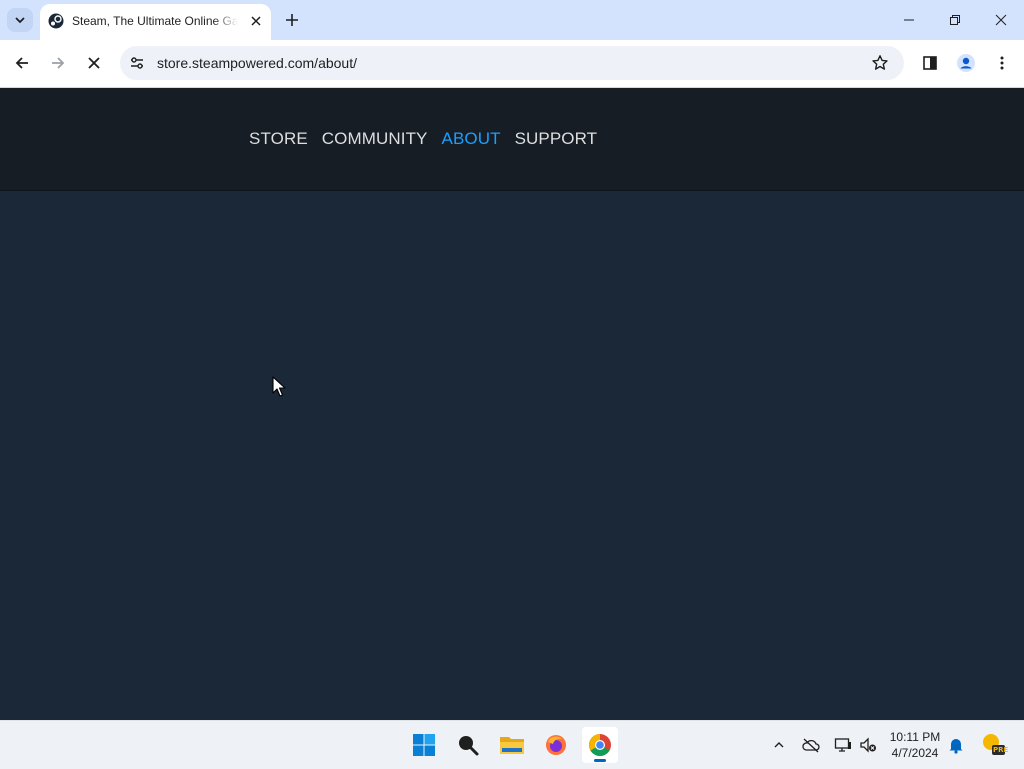 Image resolution: width=1024 pixels, height=769 pixels. I want to click on arrow-left-icon, so click(21, 63).